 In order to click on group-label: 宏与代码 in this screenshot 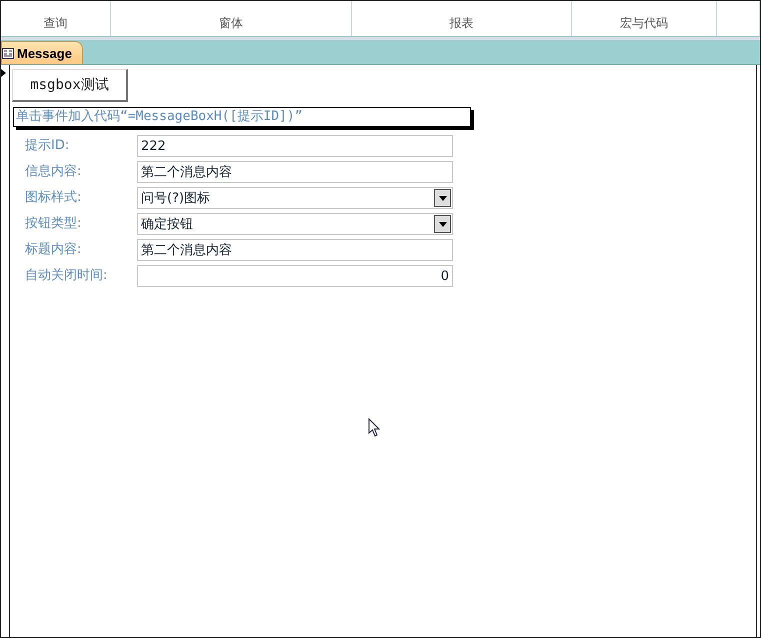, I will do `click(644, 23)`.